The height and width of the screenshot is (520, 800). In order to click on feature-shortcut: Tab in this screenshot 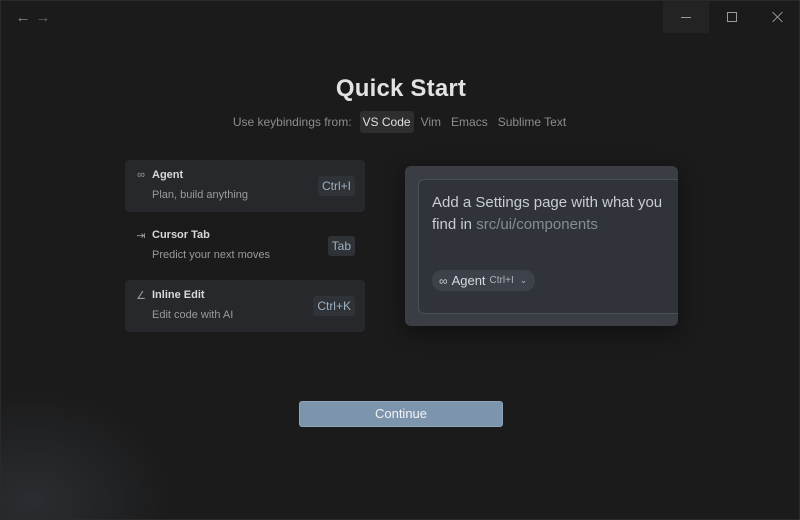, I will do `click(341, 246)`.